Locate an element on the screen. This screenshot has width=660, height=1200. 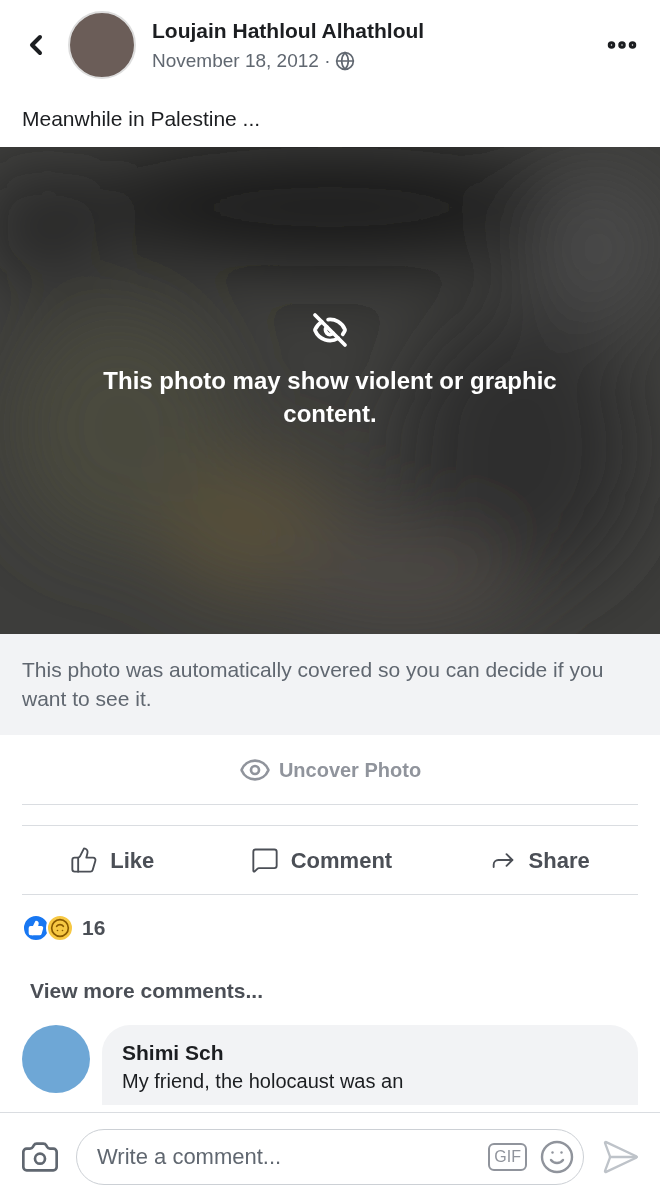
comment-text: My friend, the holocaust was an is located at coordinates (263, 1081).